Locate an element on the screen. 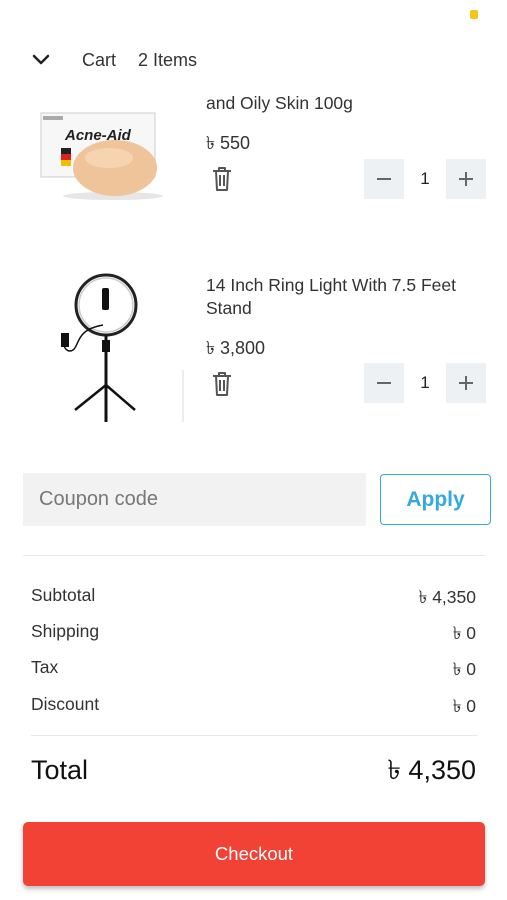 Image resolution: width=507 pixels, height=900 pixels. shipping-row: Shipping ৳ 0 is located at coordinates (253, 635).